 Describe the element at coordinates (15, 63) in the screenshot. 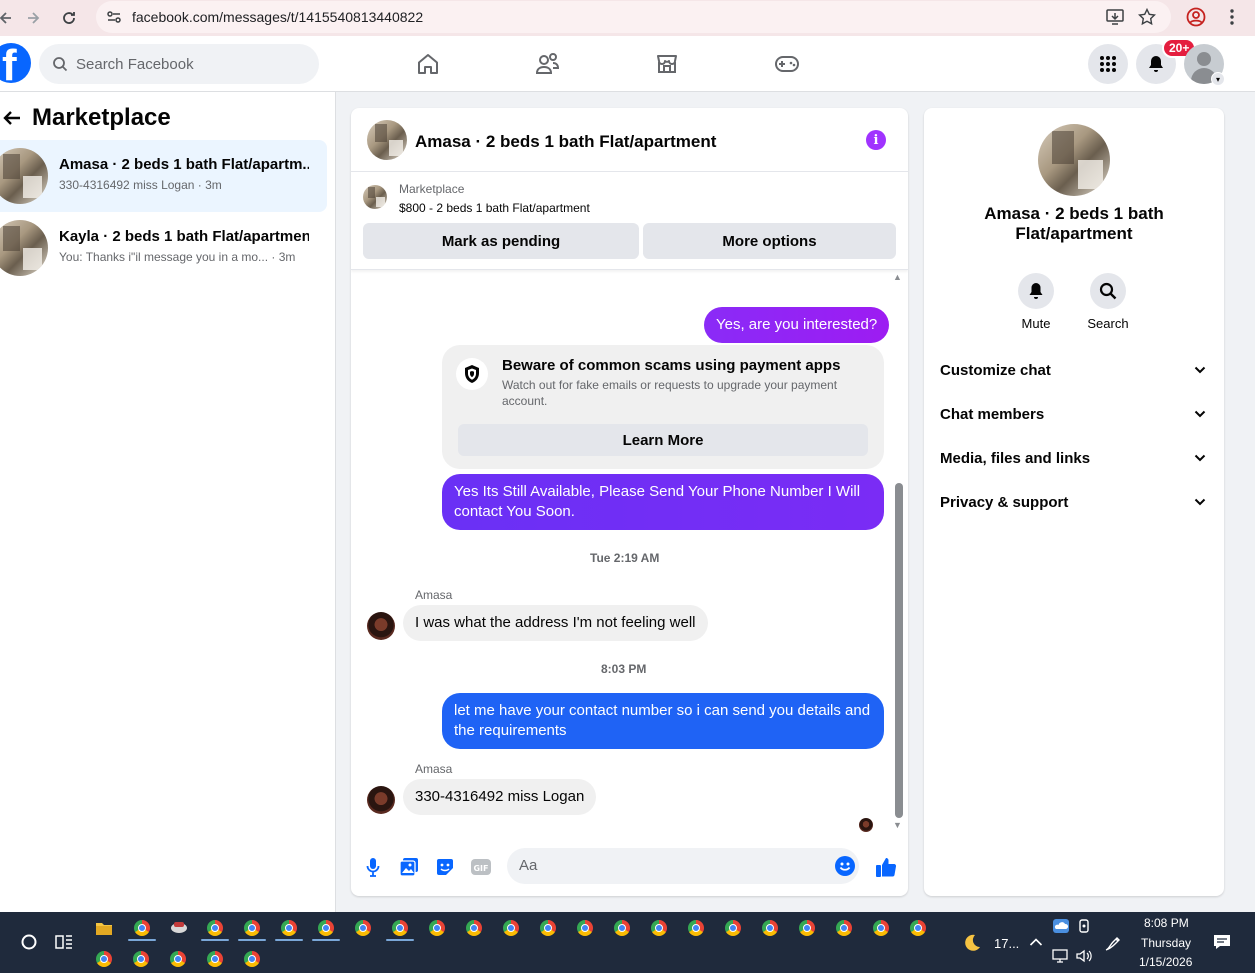

I see `facebook-logo-icon: f` at that location.